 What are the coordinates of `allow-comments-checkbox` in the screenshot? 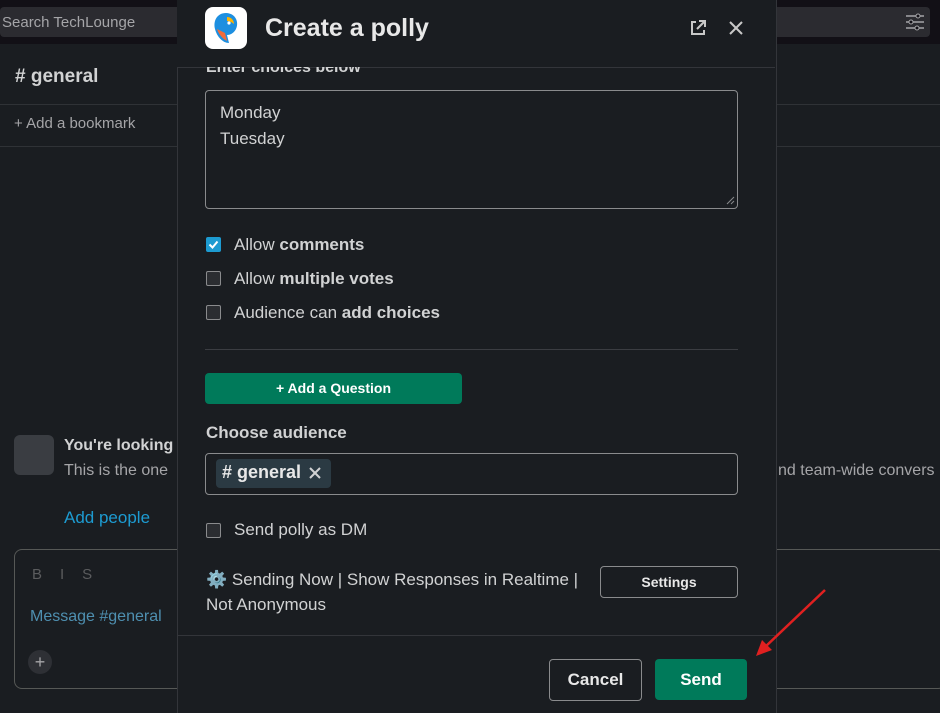 It's located at (213, 244).